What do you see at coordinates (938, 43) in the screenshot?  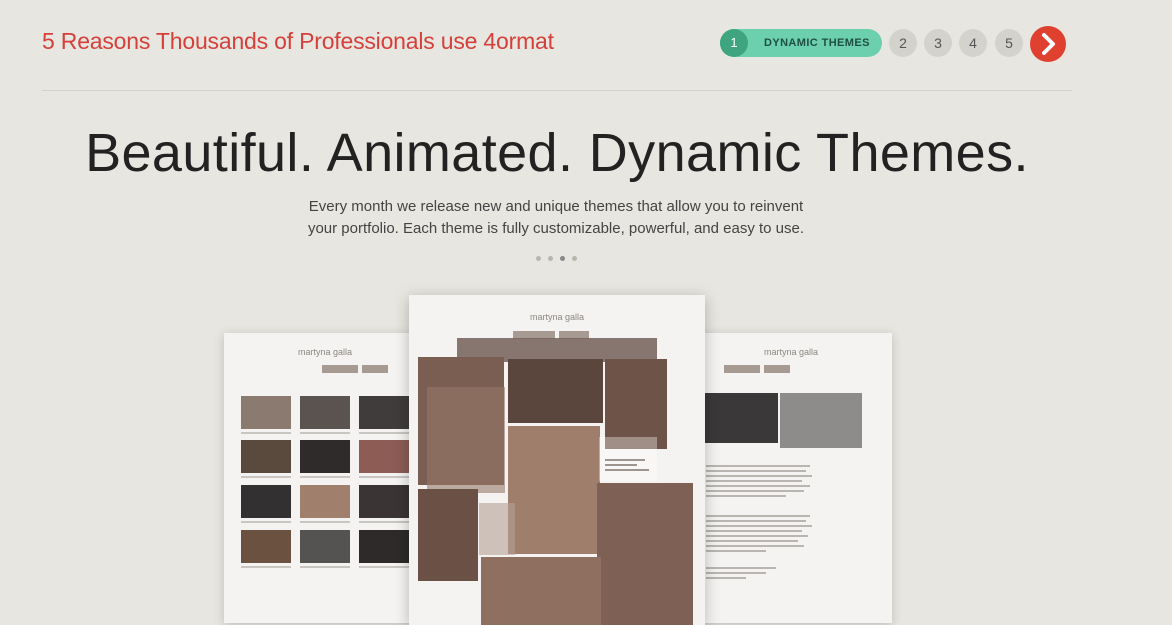 I see `step-3-button: 3` at bounding box center [938, 43].